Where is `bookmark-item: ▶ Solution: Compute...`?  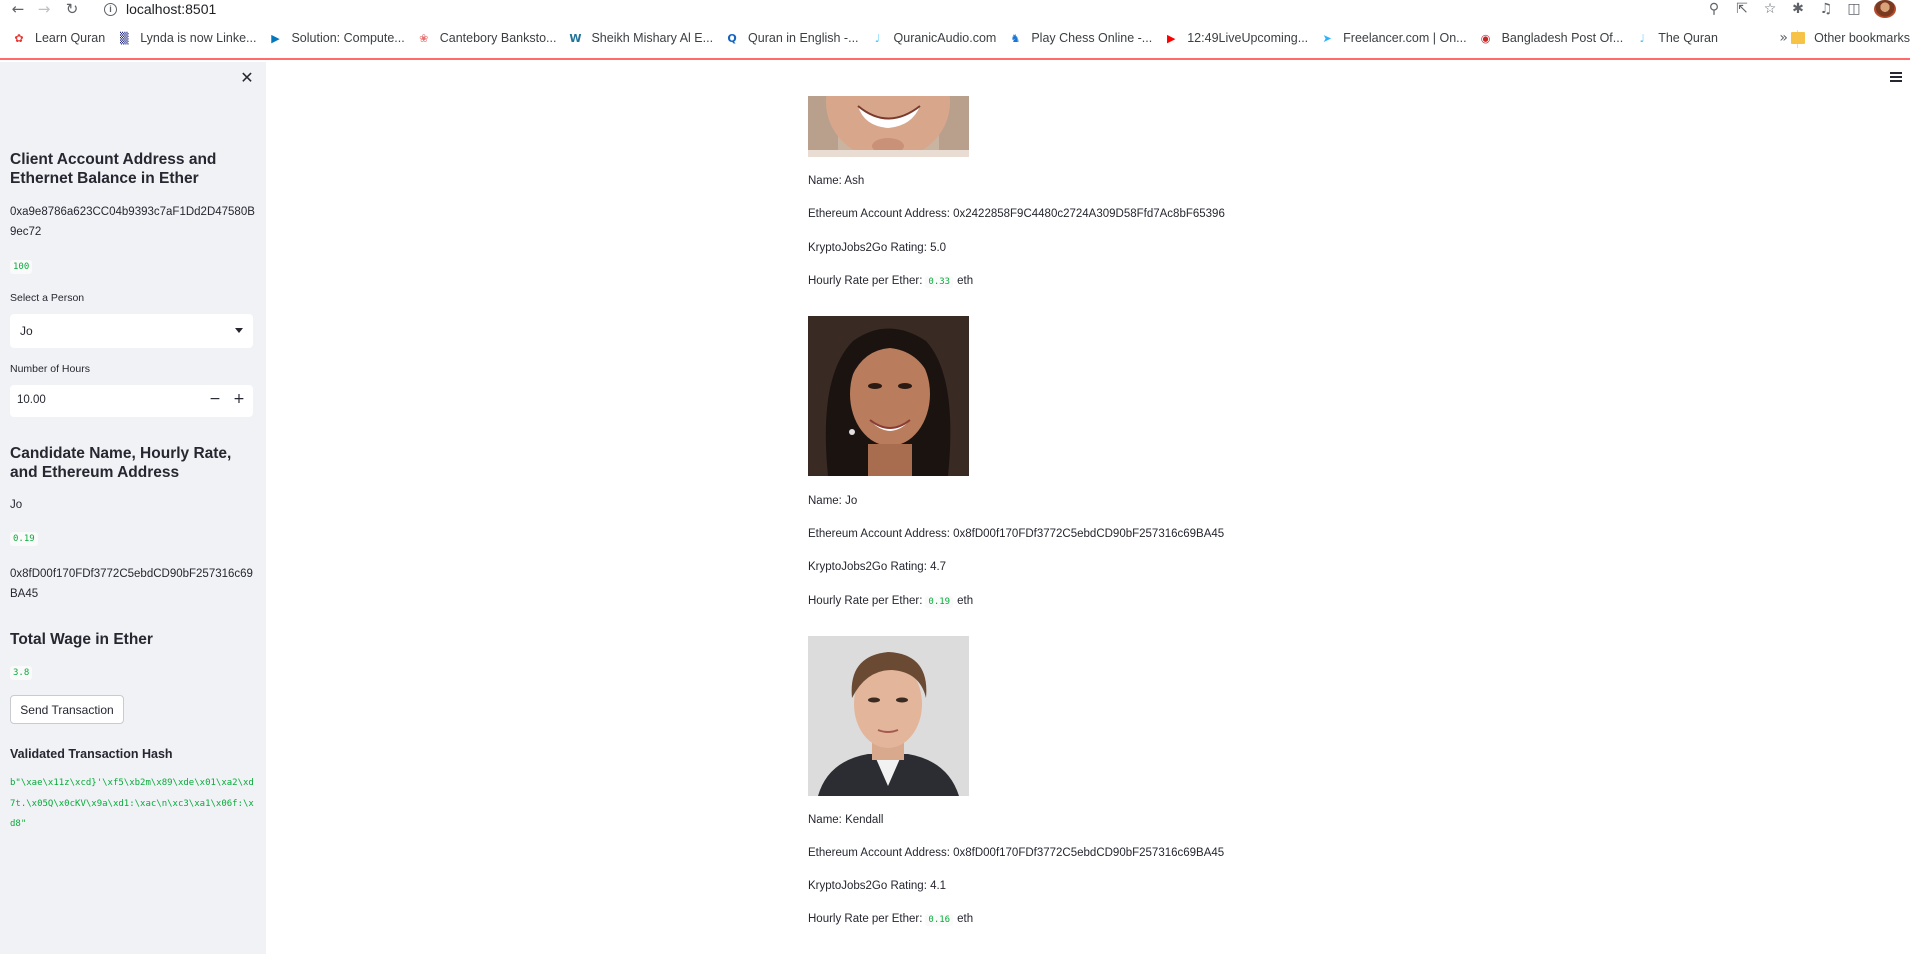
bookmark-item: ▶ Solution: Compute... is located at coordinates (336, 38).